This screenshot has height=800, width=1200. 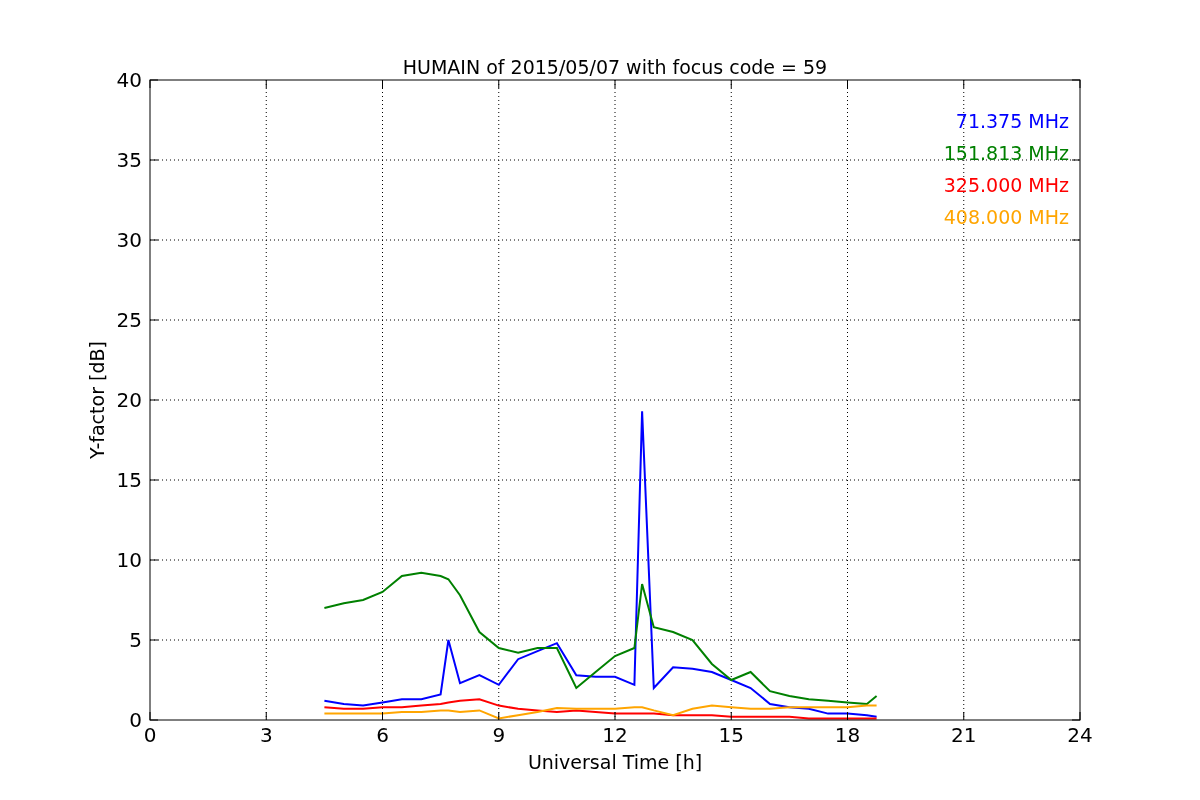 What do you see at coordinates (499, 735) in the screenshot?
I see `x-tick-label: 9` at bounding box center [499, 735].